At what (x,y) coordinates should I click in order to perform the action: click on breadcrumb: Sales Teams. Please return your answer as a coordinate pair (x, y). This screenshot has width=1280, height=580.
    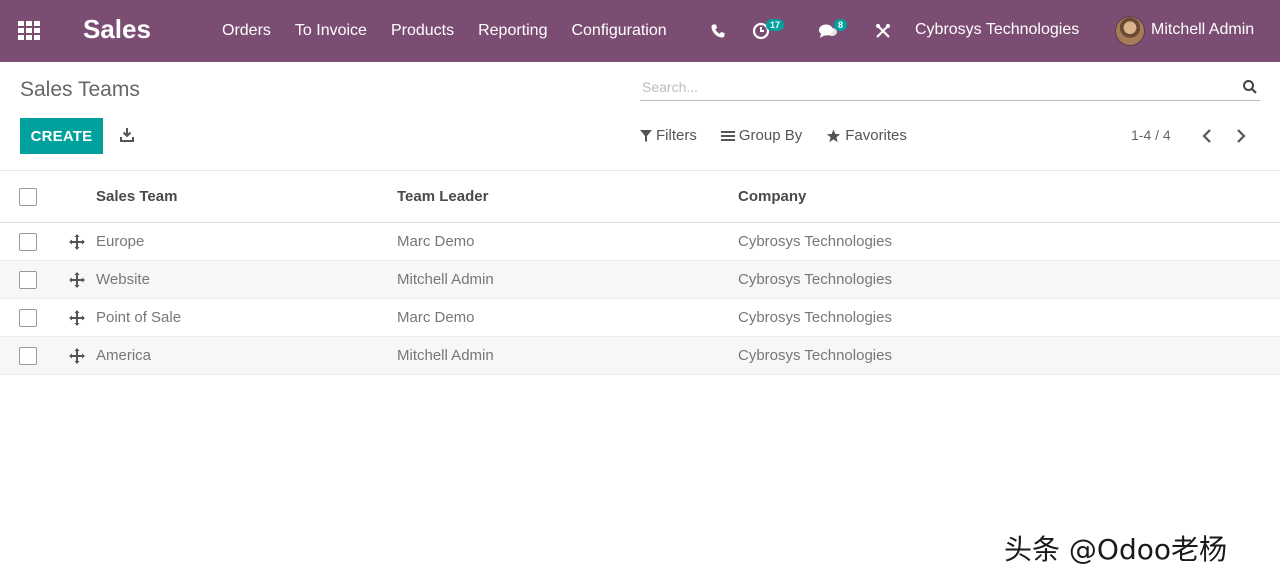
    Looking at the image, I should click on (80, 89).